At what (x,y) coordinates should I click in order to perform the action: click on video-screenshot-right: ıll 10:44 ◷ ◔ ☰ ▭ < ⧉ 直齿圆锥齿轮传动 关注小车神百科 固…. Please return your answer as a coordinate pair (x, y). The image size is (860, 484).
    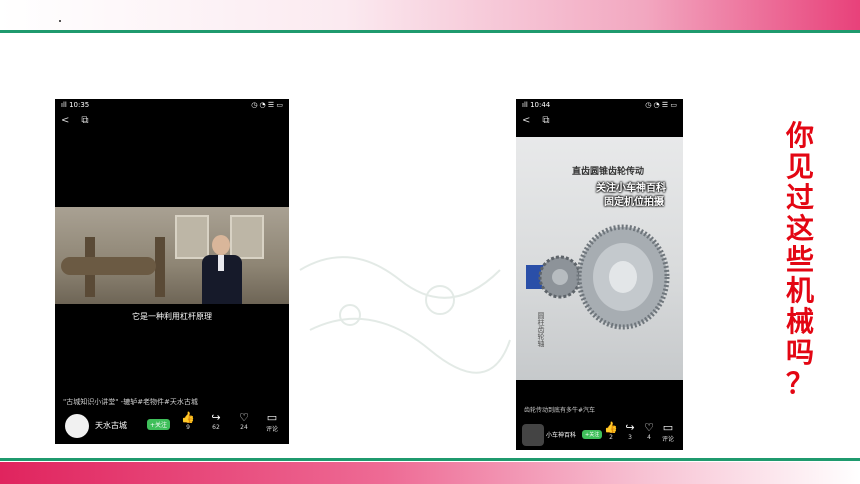
    Looking at the image, I should click on (599, 274).